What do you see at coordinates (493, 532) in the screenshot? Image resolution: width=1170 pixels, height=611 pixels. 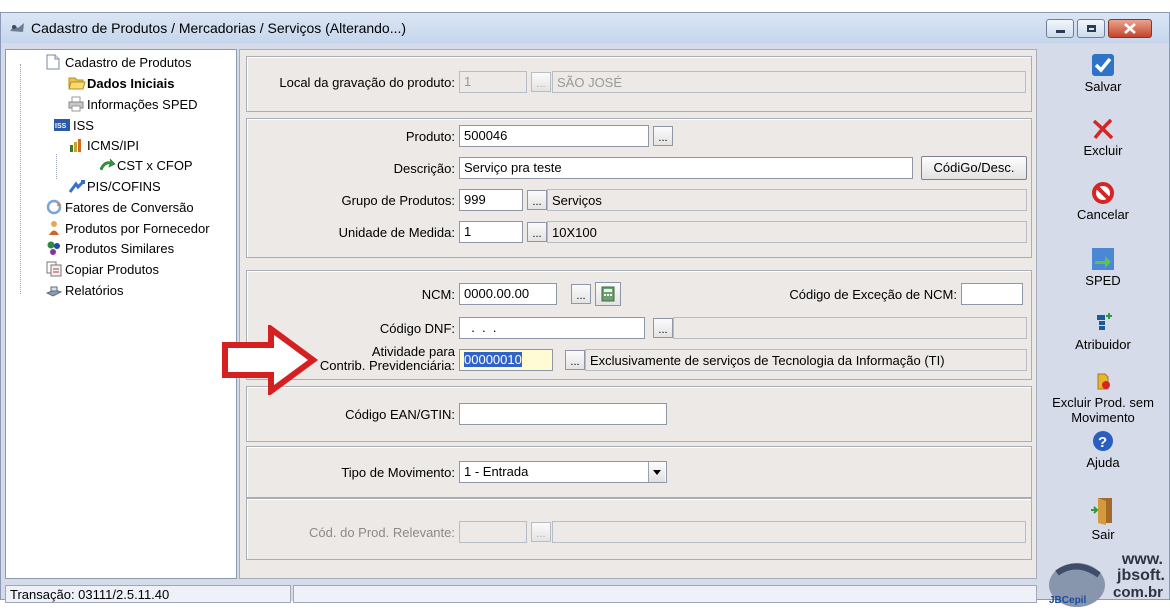 I see `relevante-input` at bounding box center [493, 532].